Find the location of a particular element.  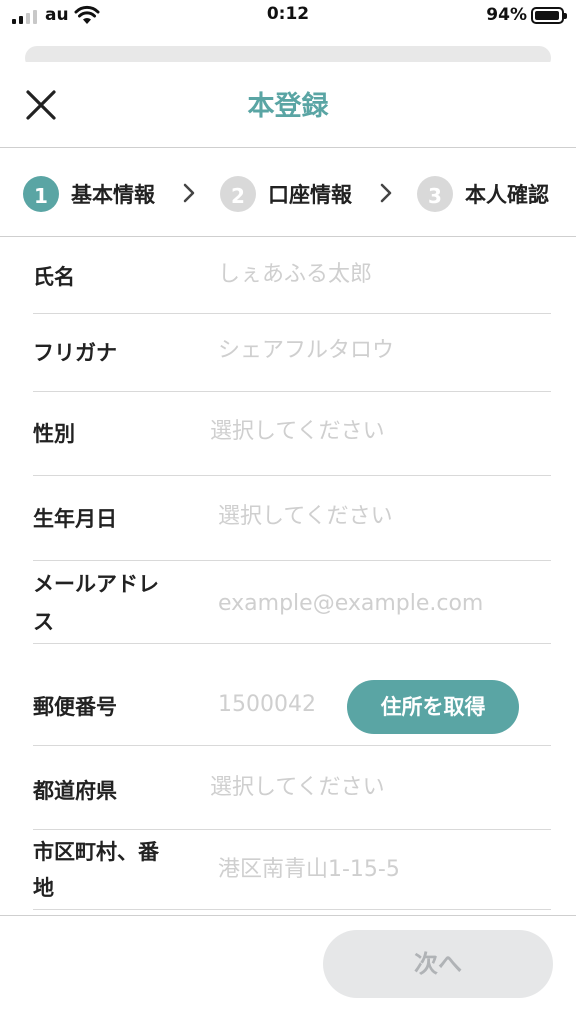

field-label: フリガナ is located at coordinates (75, 353).